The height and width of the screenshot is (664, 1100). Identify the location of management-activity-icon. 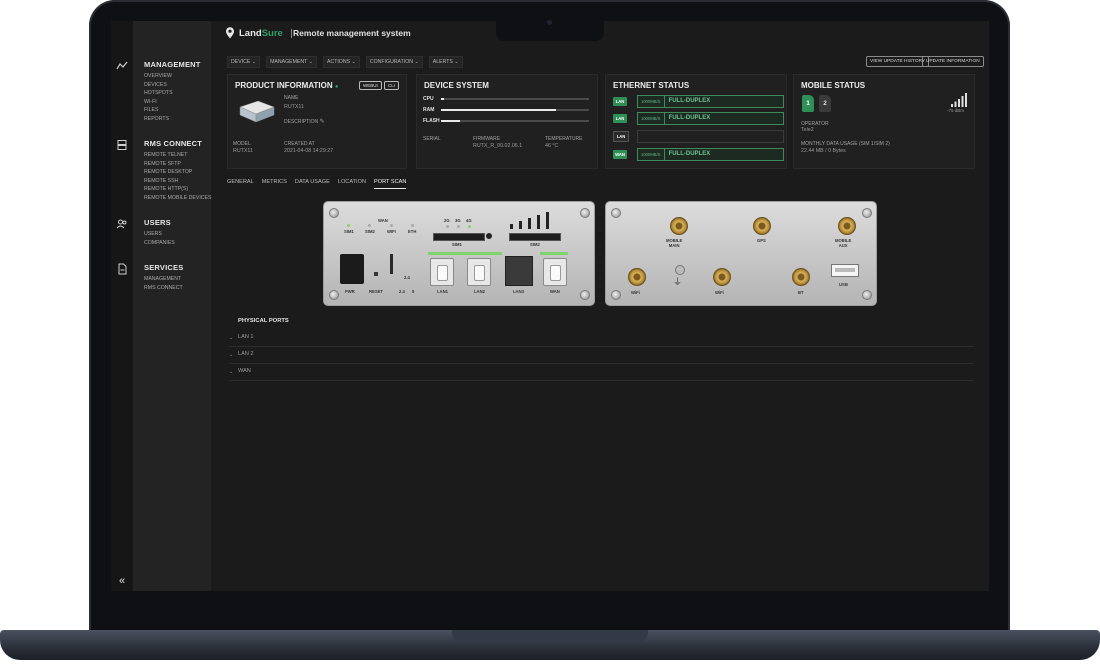
(122, 66).